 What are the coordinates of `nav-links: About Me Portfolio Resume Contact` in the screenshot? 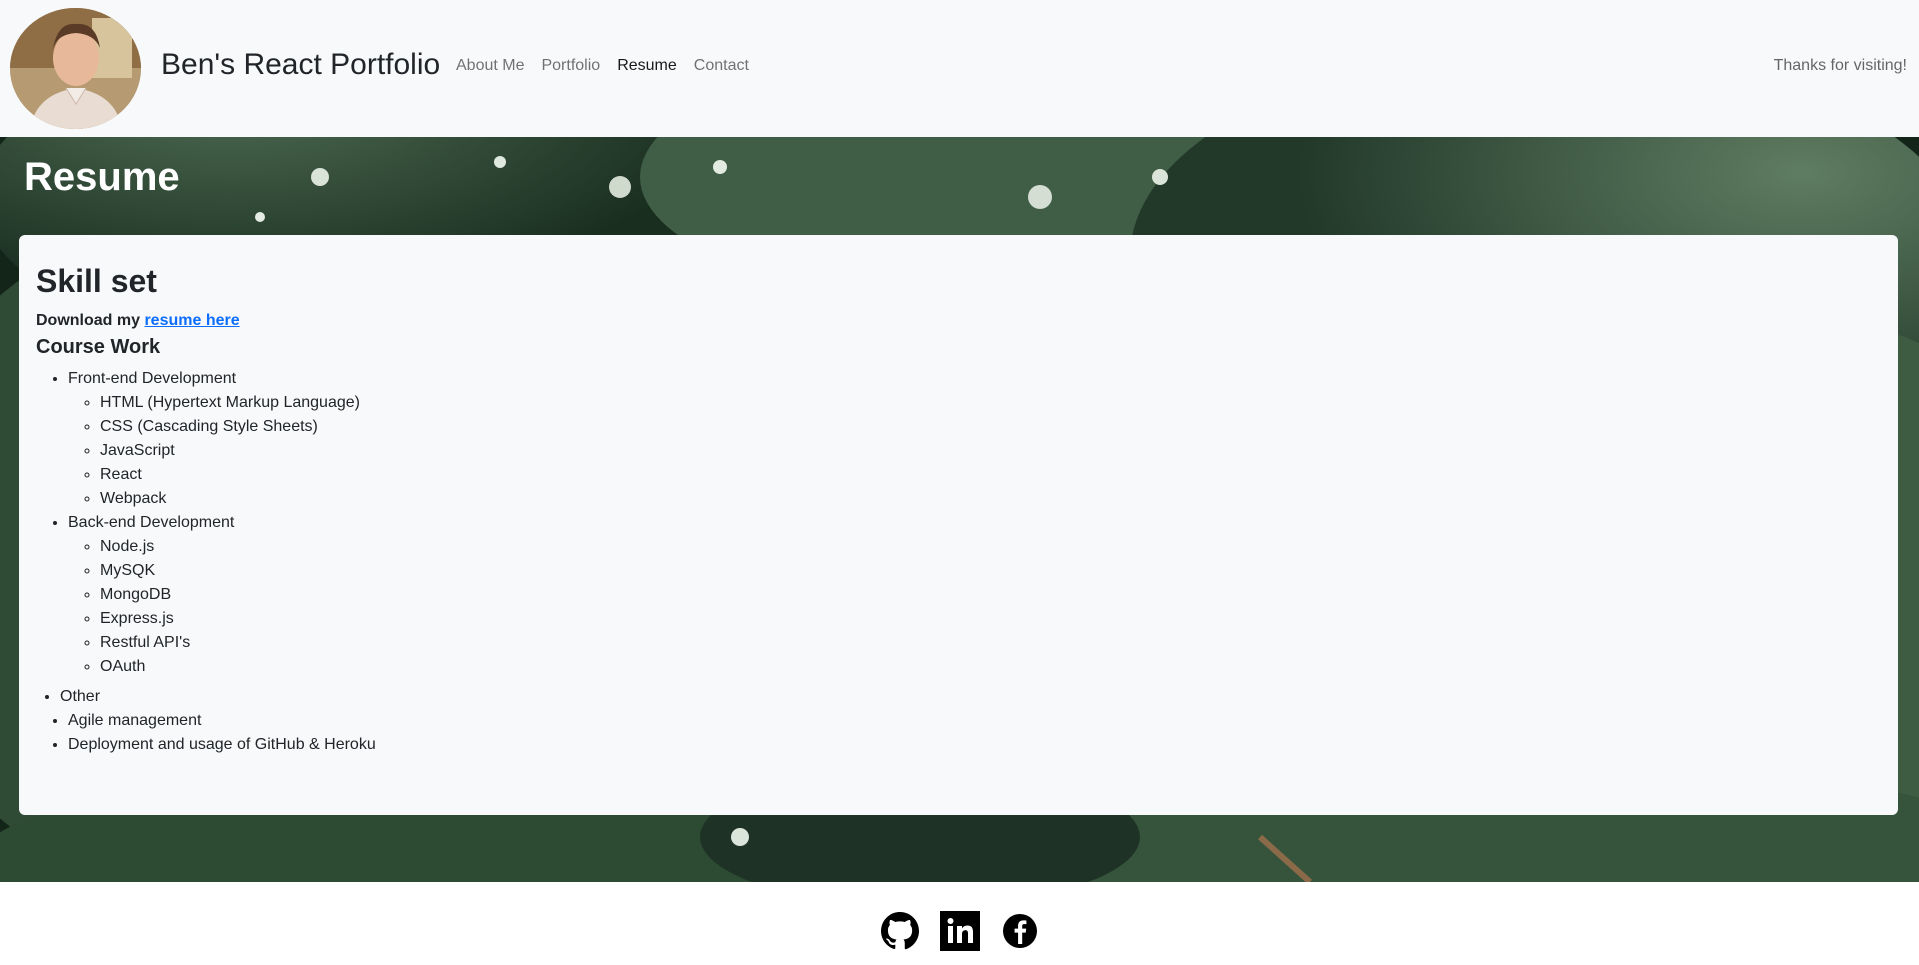 It's located at (611, 66).